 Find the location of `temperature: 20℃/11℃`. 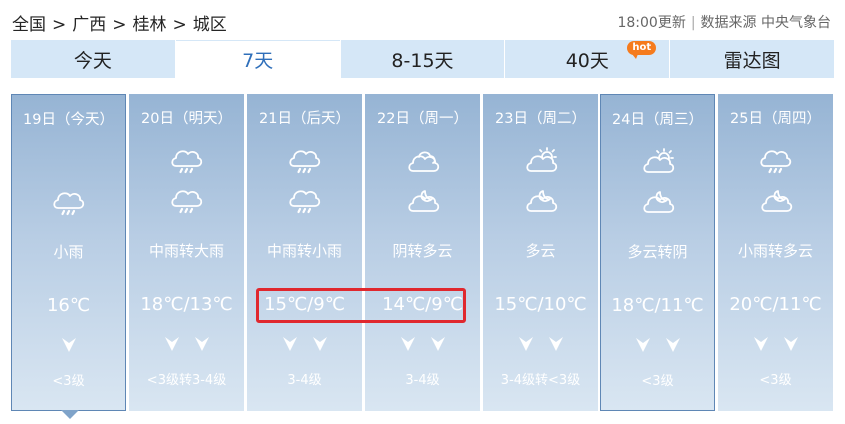

temperature: 20℃/11℃ is located at coordinates (775, 304).